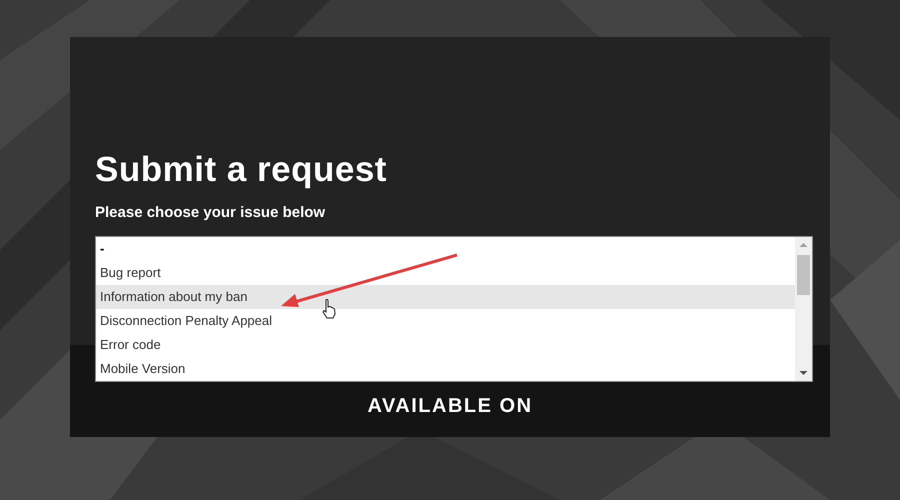 The image size is (900, 500). Describe the element at coordinates (803, 309) in the screenshot. I see `scrollbar` at that location.